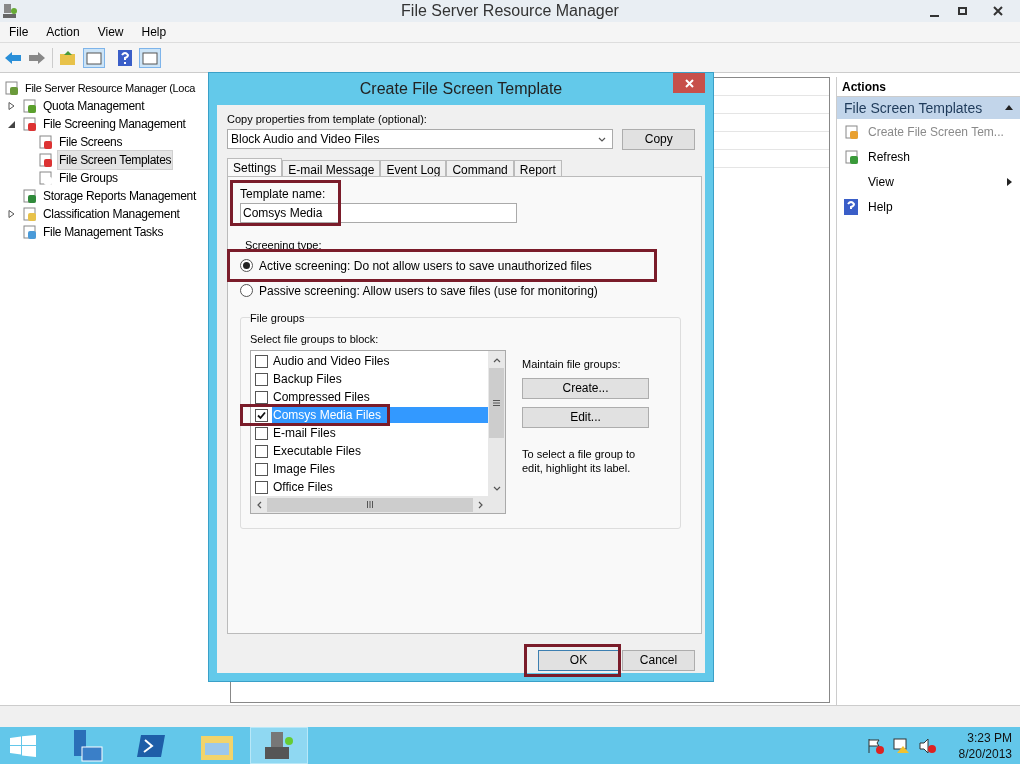 This screenshot has height=764, width=1020. Describe the element at coordinates (380, 397) in the screenshot. I see `file-group-item: Compressed Files` at that location.